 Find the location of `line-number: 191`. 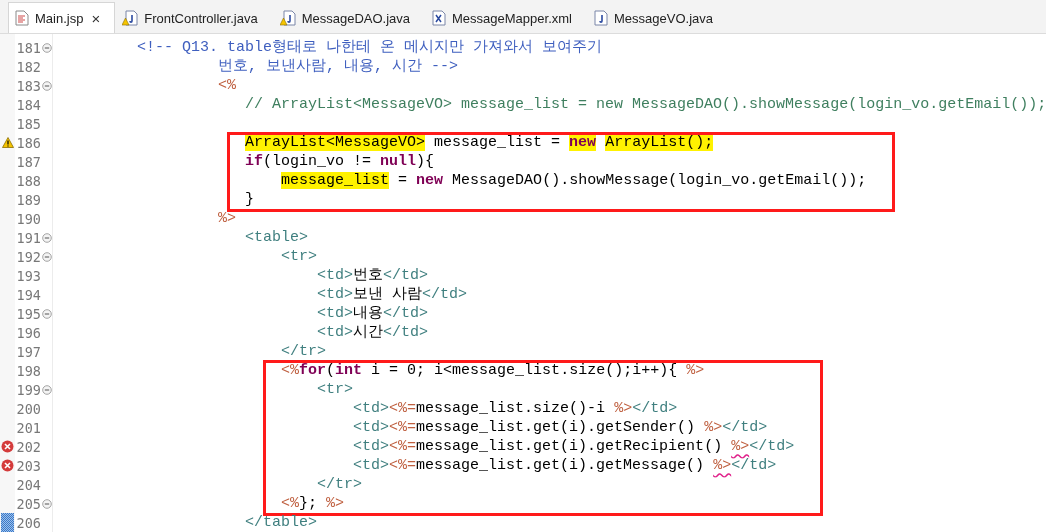

line-number: 191 is located at coordinates (28, 237).